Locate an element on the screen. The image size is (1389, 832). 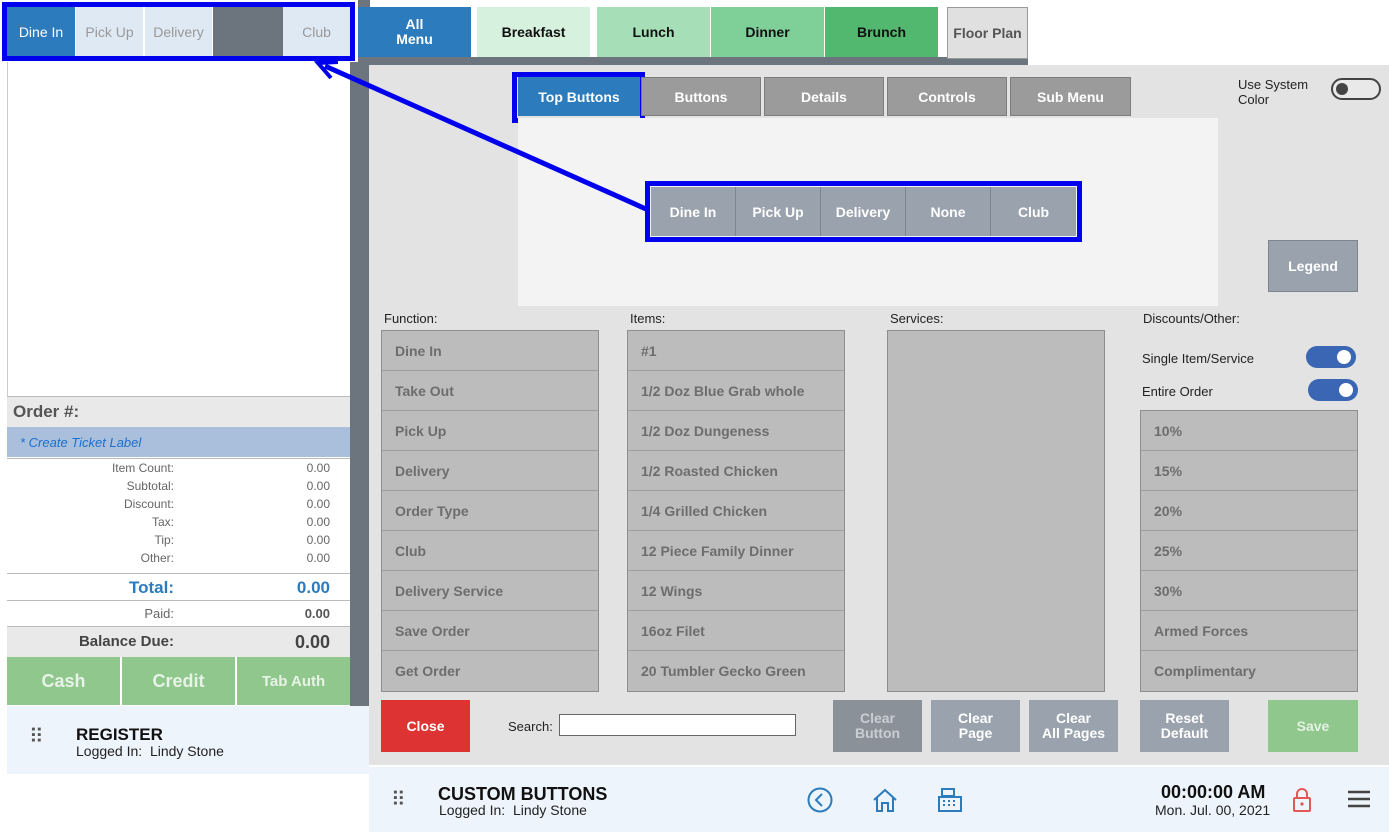
clear-all-pages-button: Clear All Pages is located at coordinates (1073, 726).